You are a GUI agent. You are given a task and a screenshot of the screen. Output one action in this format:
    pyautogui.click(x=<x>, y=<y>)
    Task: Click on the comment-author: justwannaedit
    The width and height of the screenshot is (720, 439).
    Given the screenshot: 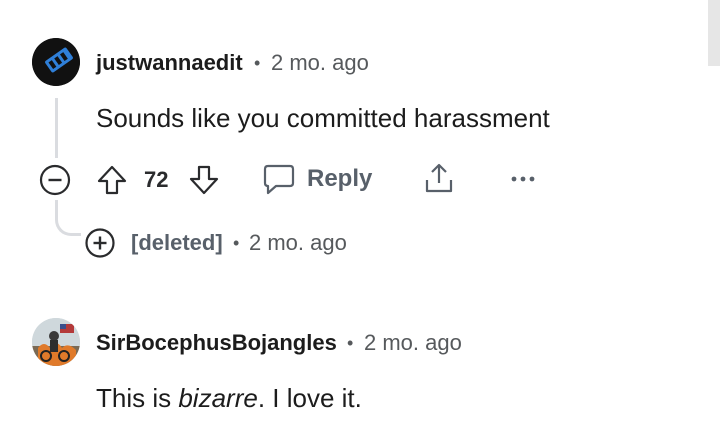 What is the action you would take?
    pyautogui.click(x=169, y=63)
    